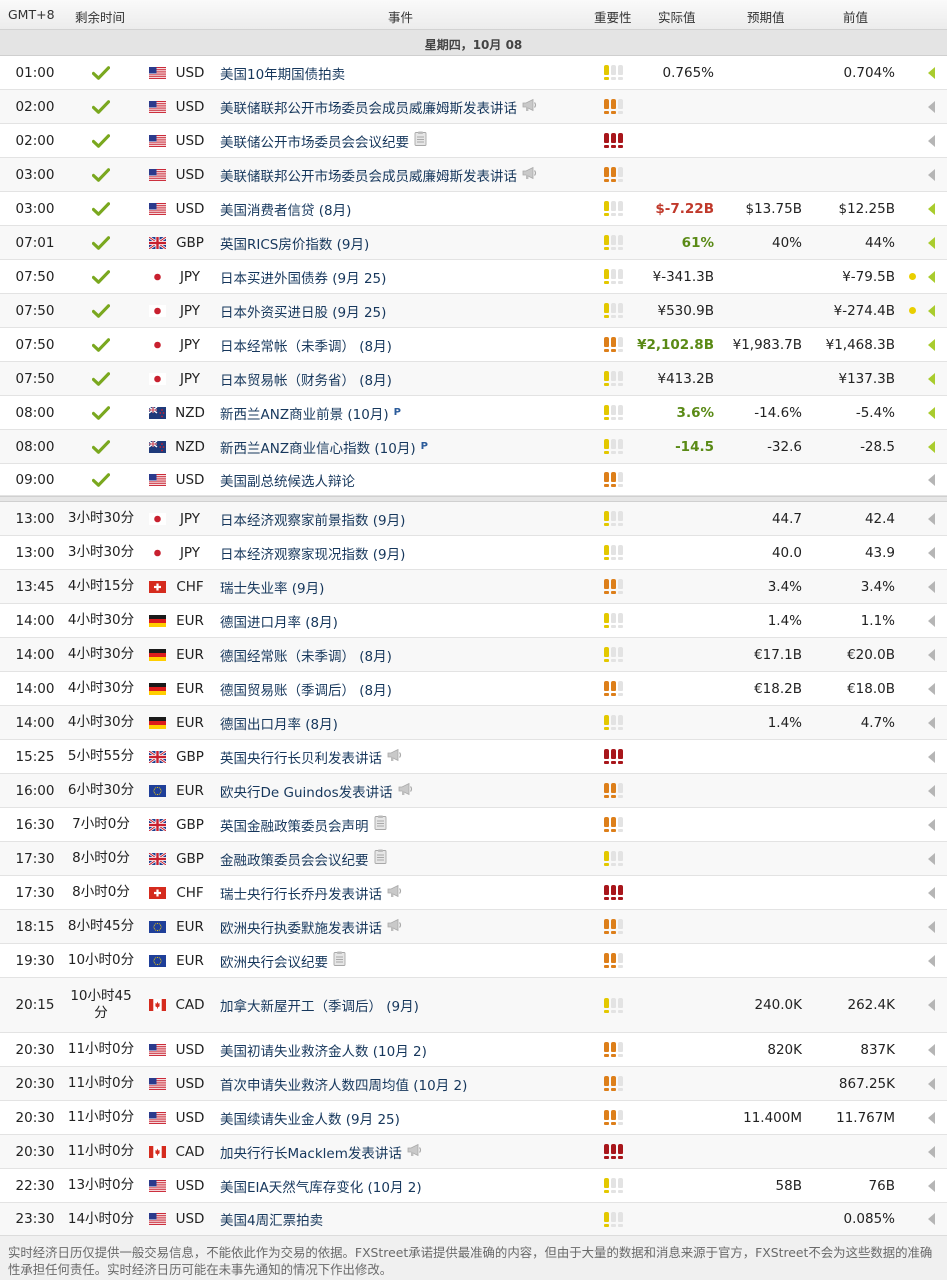 This screenshot has height=1280, width=947. Describe the element at coordinates (294, 243) in the screenshot. I see `event-name: 英国RICS房价指数 (9月)` at that location.